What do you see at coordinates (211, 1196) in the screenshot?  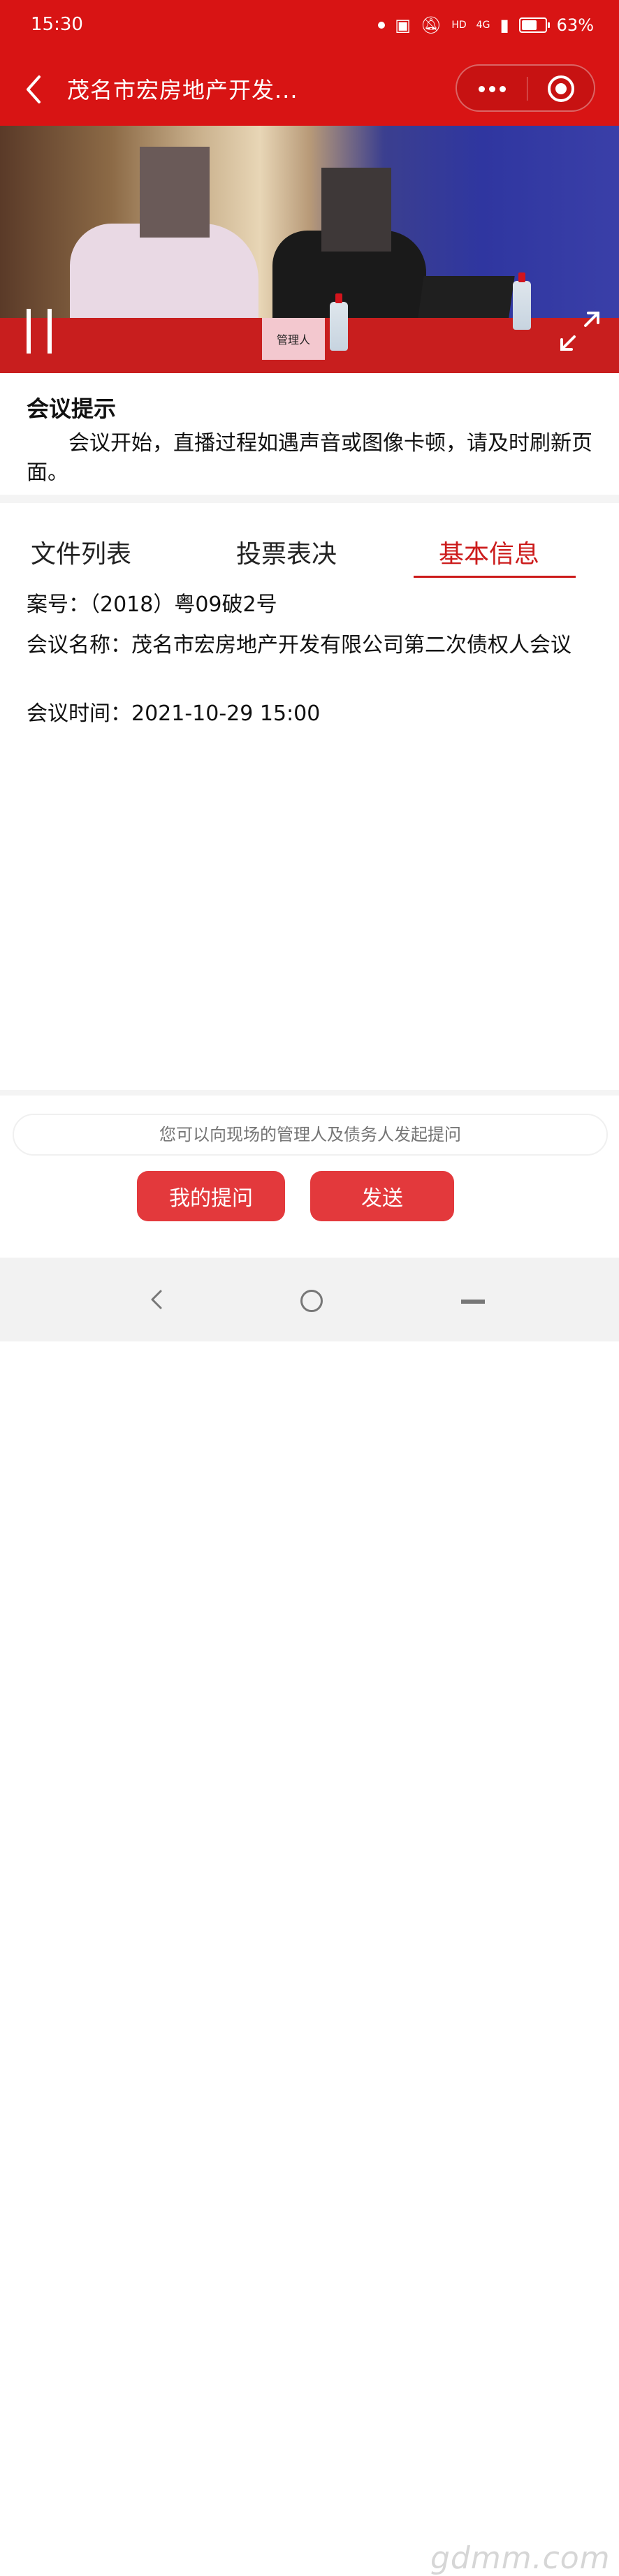 I see `my-questions-button: 我的提问` at bounding box center [211, 1196].